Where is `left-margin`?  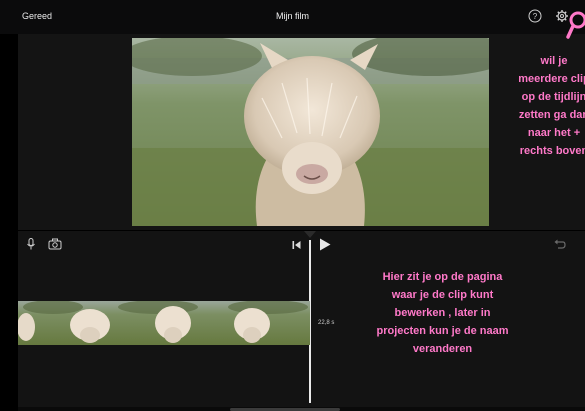 left-margin is located at coordinates (9, 222).